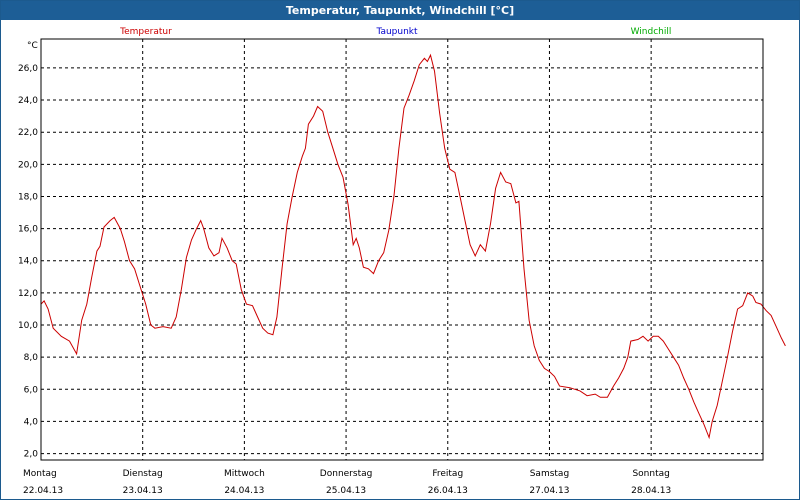 Image resolution: width=800 pixels, height=500 pixels. I want to click on y-tick-label: 2,0, so click(31, 455).